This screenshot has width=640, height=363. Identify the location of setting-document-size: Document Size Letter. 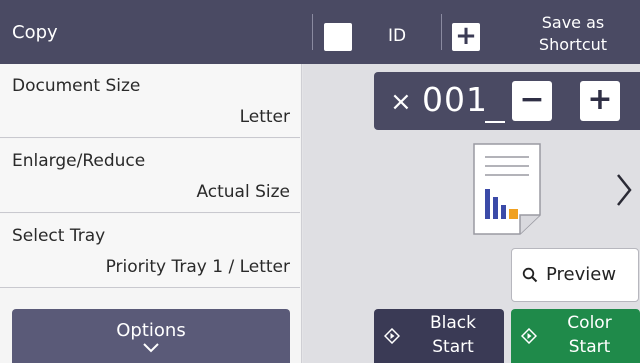
(150, 101).